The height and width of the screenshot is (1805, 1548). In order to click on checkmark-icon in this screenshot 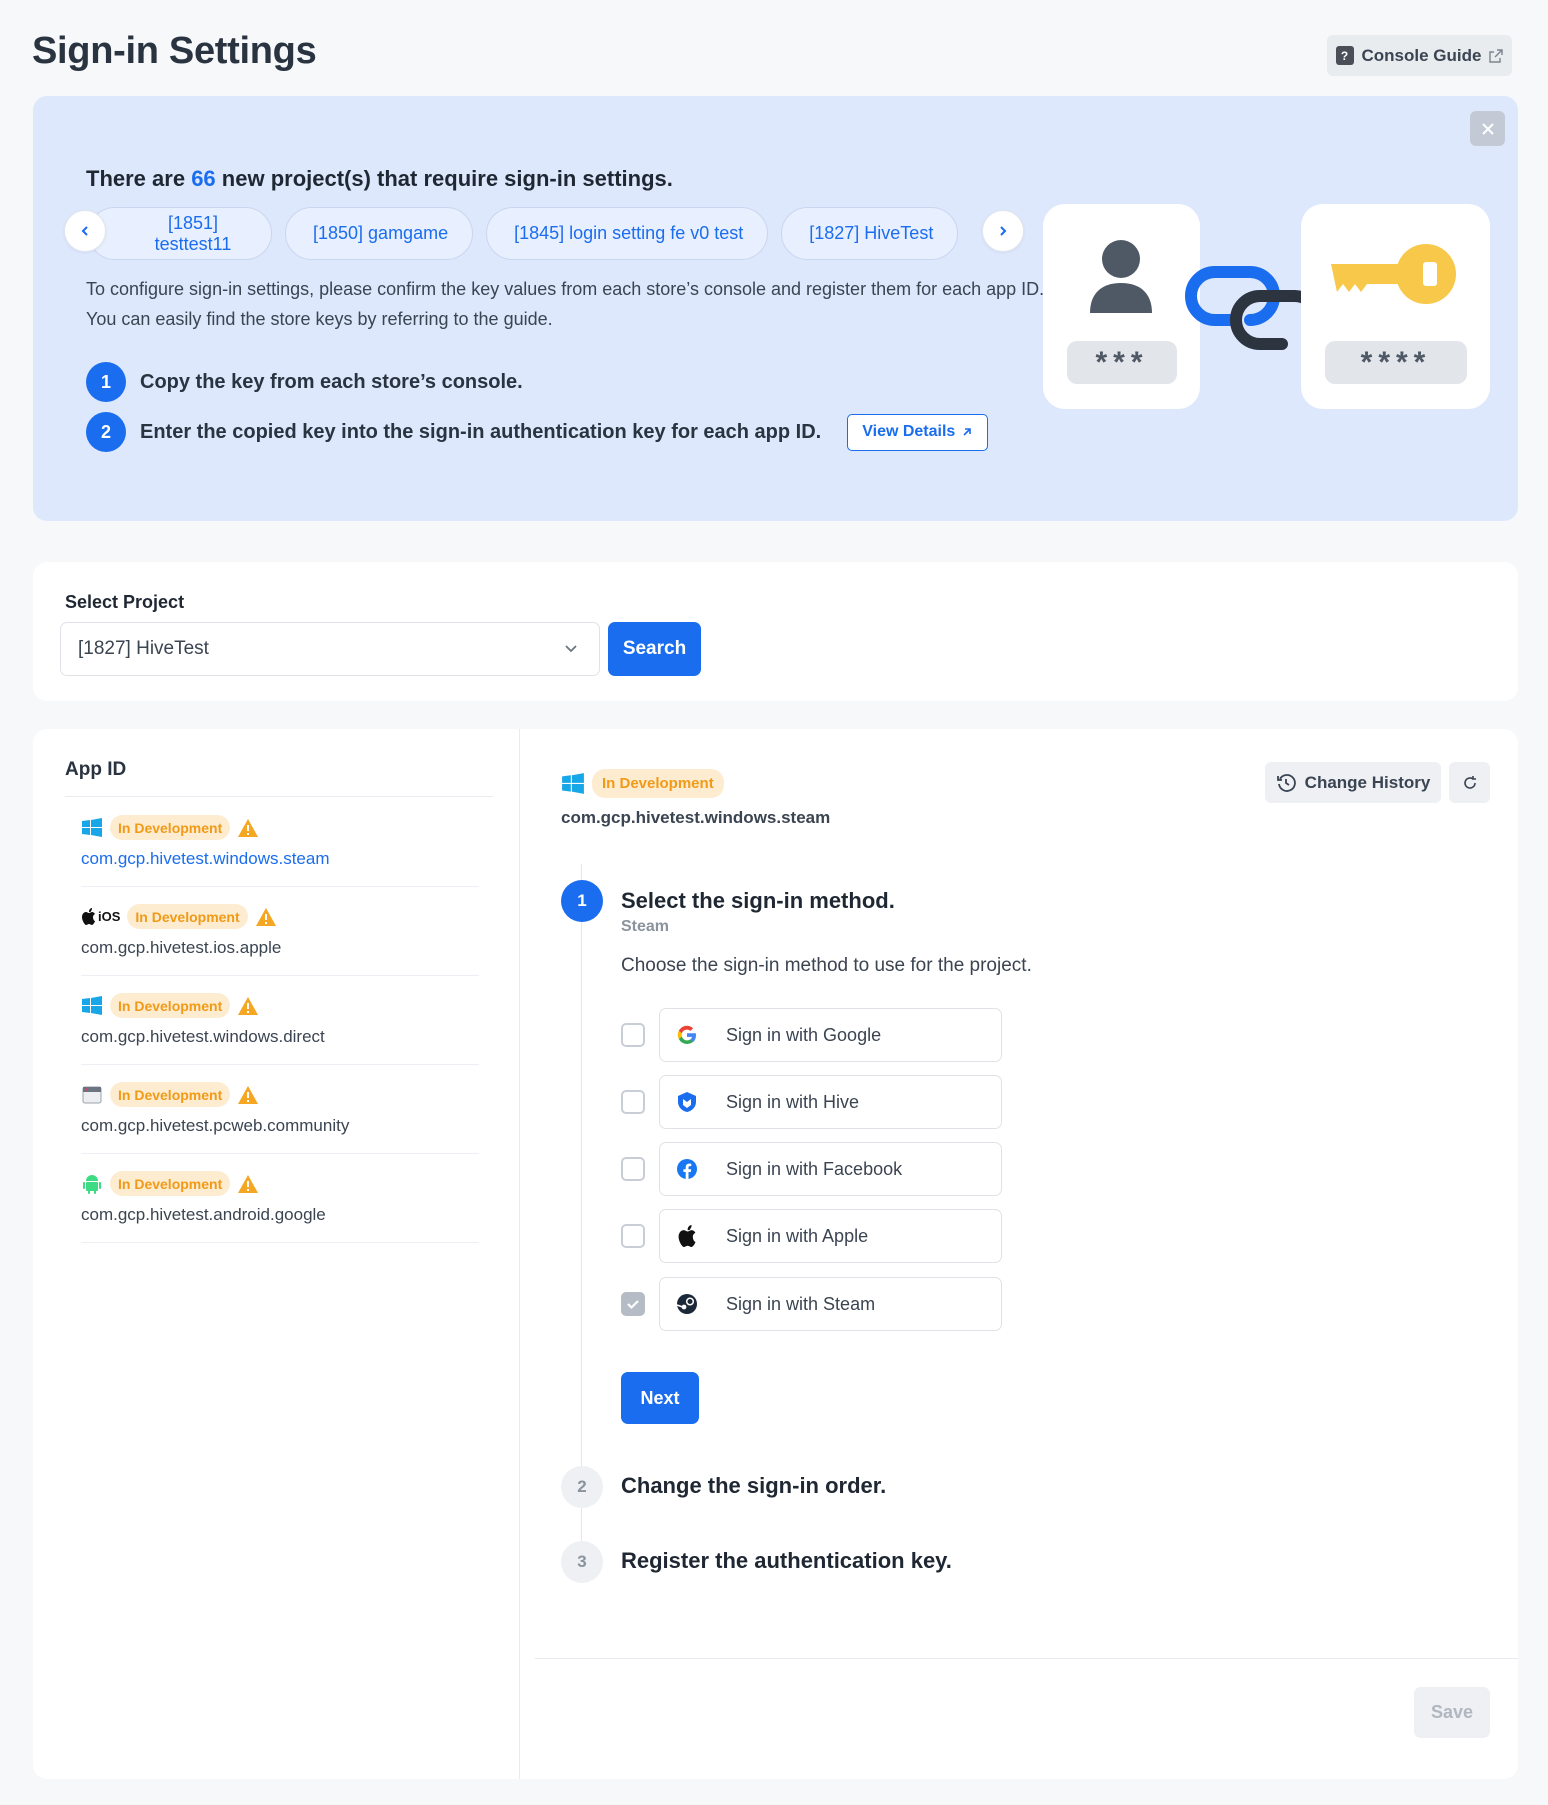, I will do `click(633, 1305)`.